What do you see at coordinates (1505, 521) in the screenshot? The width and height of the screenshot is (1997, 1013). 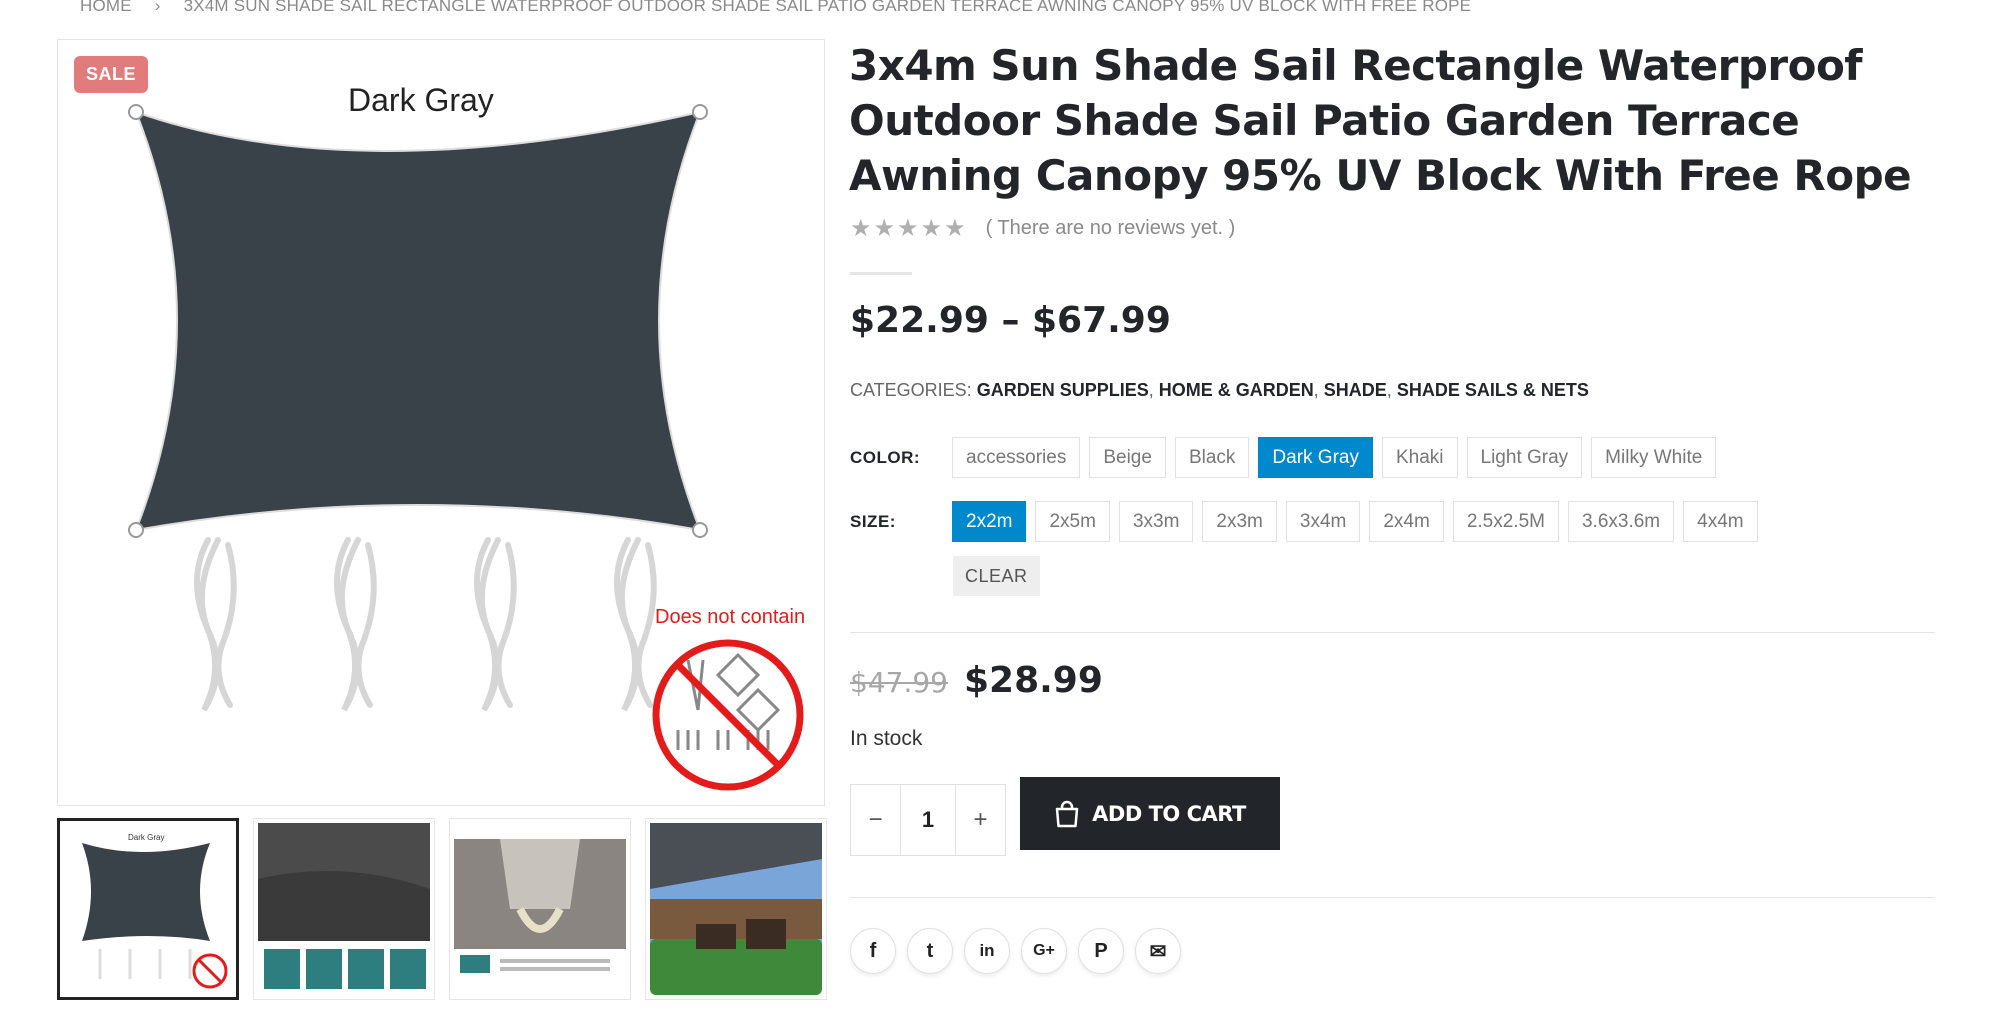 I see `size-swatch-2-5x2-5m: 2.5x2.5M` at bounding box center [1505, 521].